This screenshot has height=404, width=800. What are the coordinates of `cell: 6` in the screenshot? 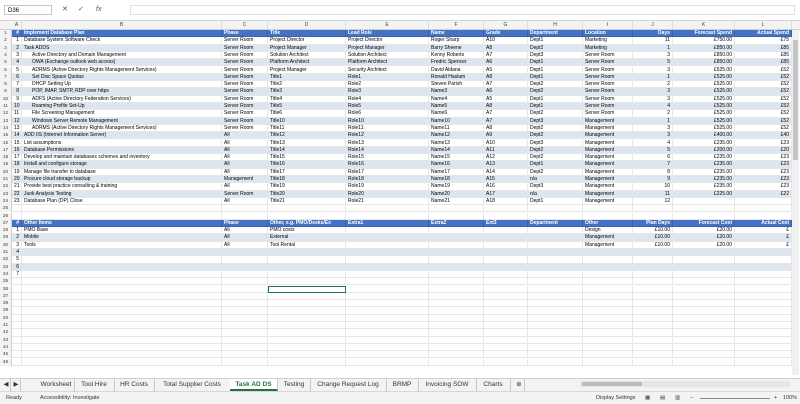 It's located at (17, 267).